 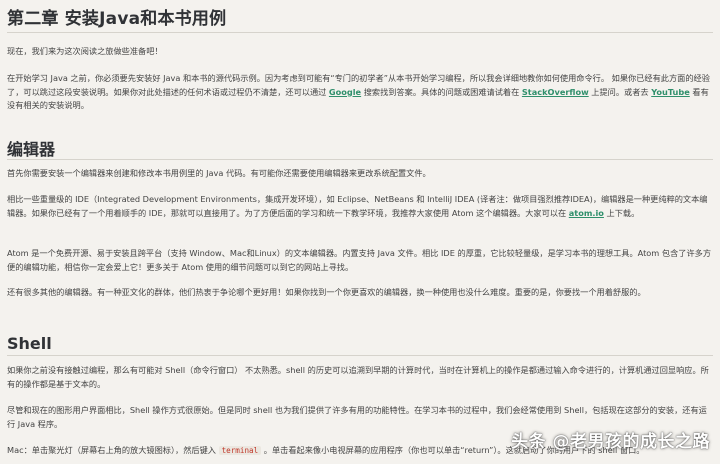 What do you see at coordinates (360, 159) in the screenshot?
I see `editor-divider` at bounding box center [360, 159].